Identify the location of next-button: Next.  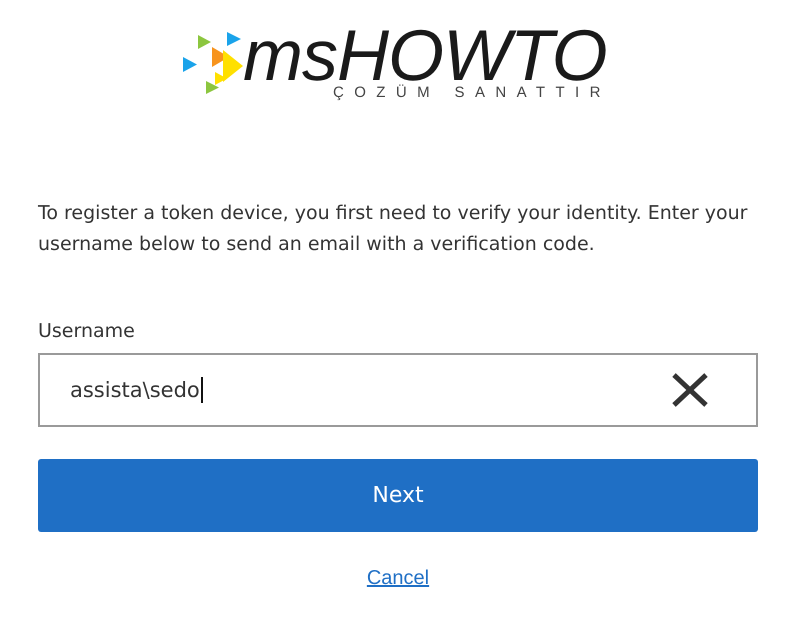
(398, 495).